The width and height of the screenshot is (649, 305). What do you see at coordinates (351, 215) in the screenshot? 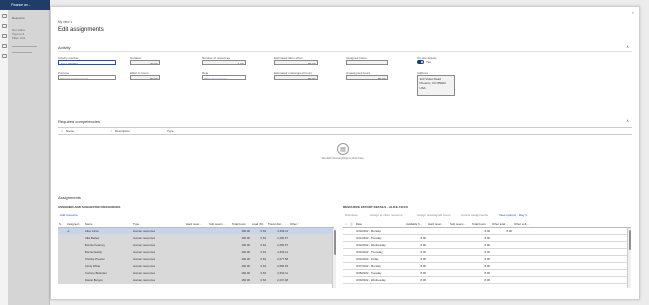
I see `distribute-button: Distribute` at bounding box center [351, 215].